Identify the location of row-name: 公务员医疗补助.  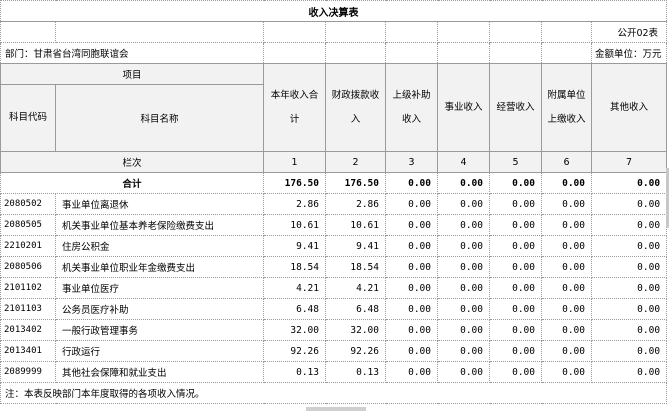
(159, 309).